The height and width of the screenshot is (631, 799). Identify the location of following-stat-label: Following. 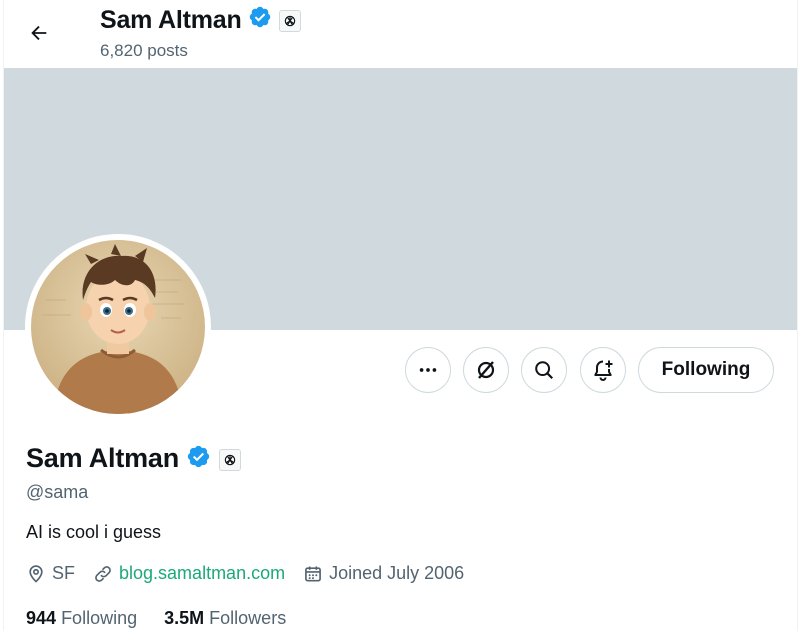
(99, 618).